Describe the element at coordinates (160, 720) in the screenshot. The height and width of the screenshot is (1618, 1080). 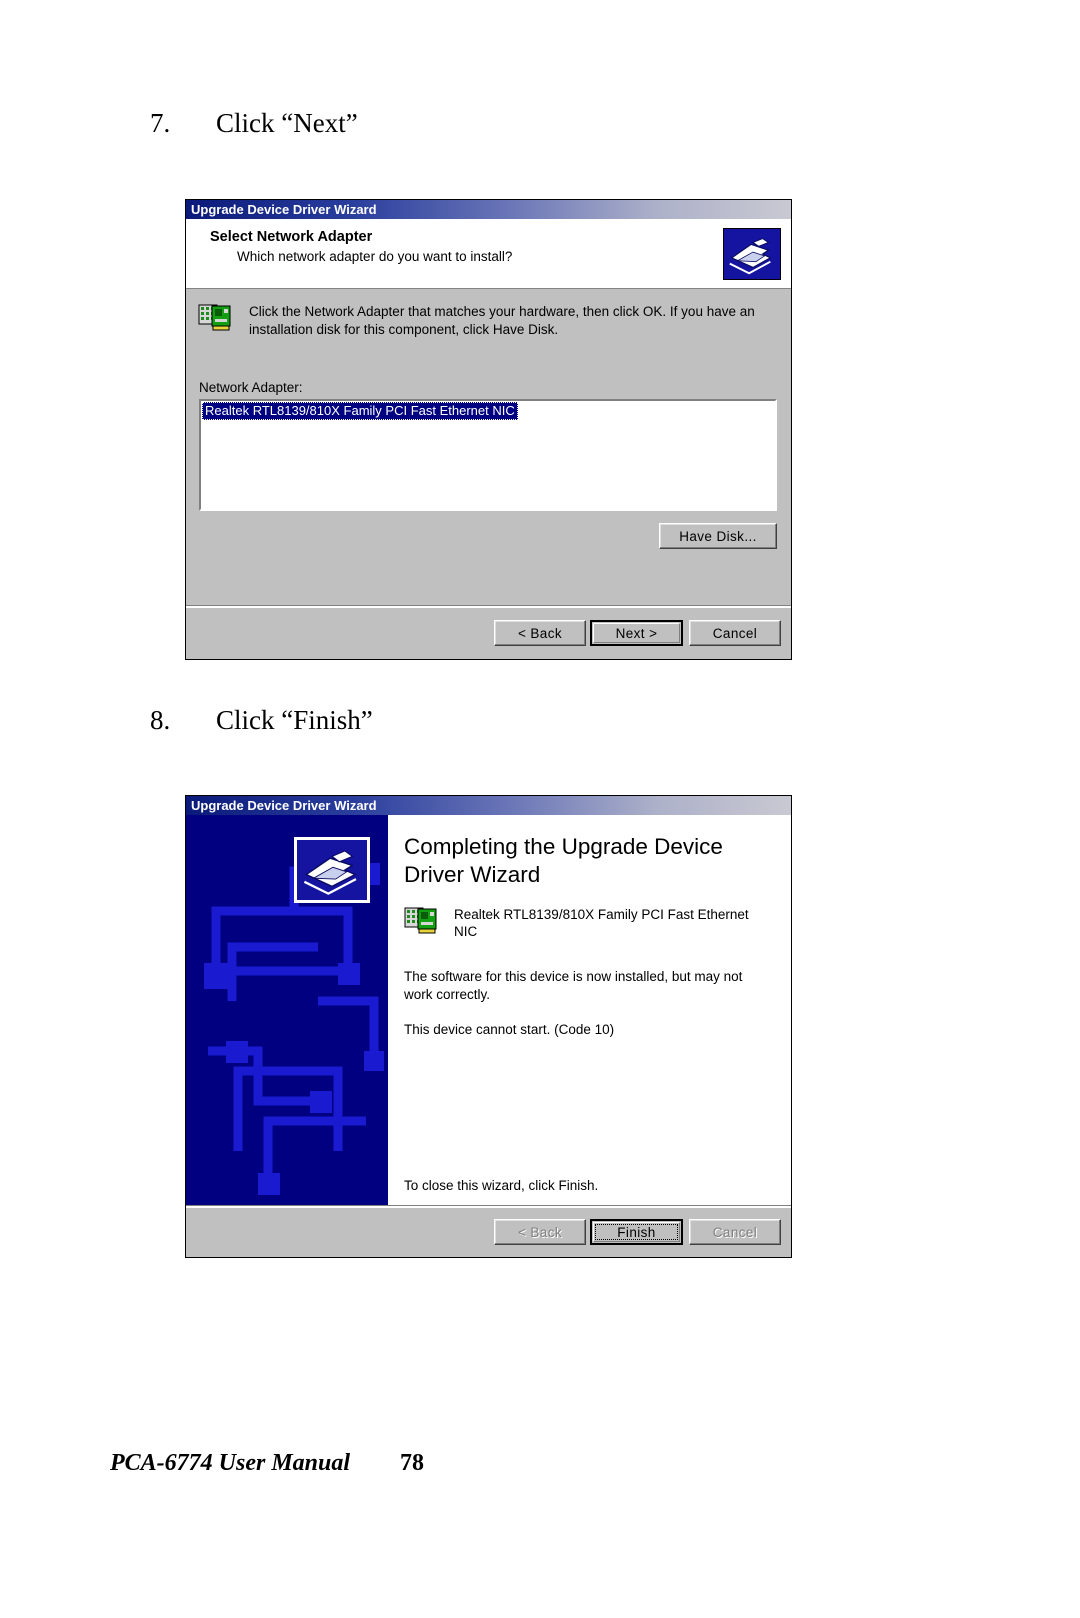
I see `step-8-number: 8.` at that location.